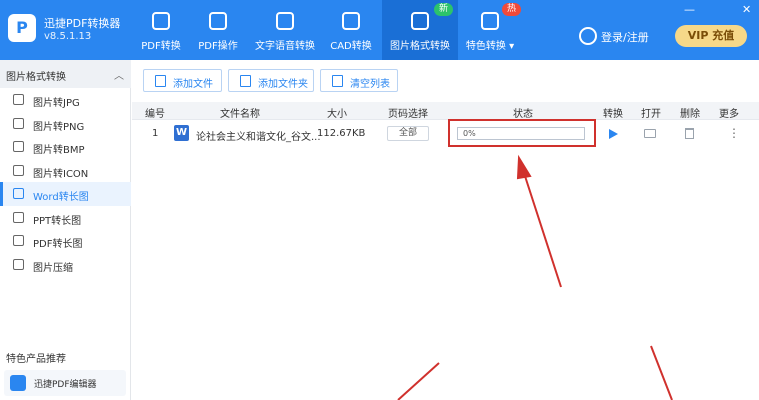  What do you see at coordinates (542, 230) in the screenshot?
I see `annotation-arrow-line` at bounding box center [542, 230].